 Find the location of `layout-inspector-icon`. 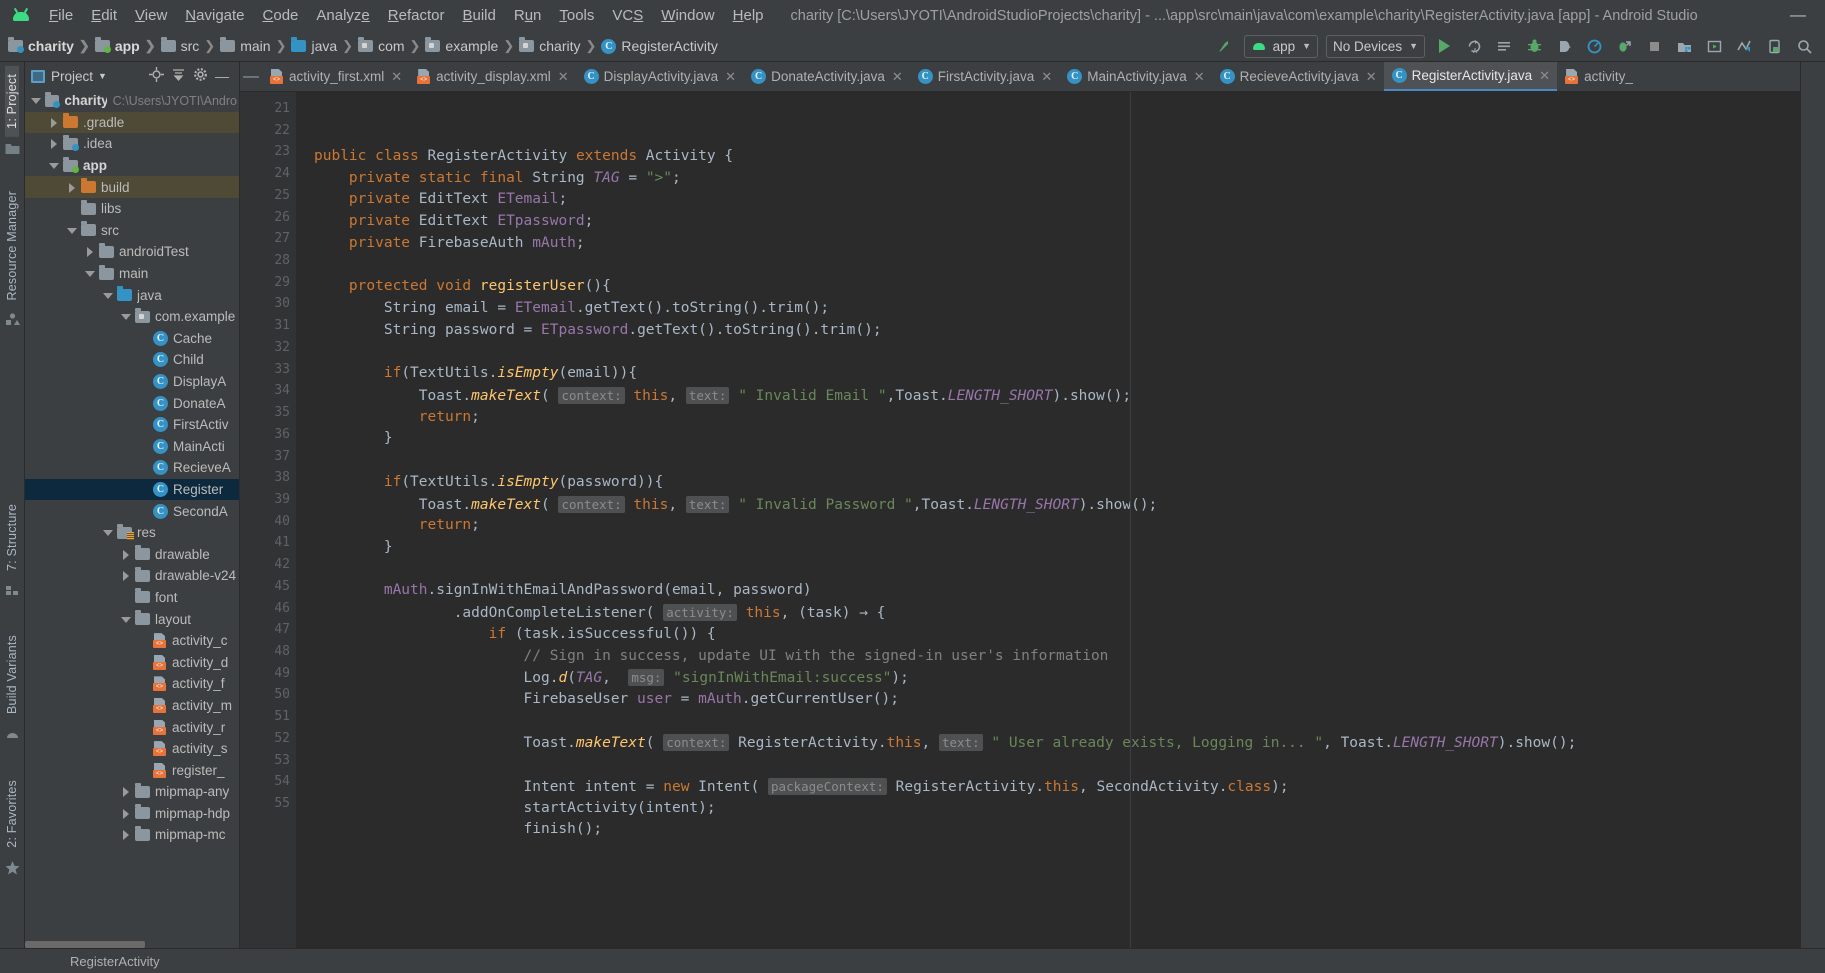

layout-inspector-icon is located at coordinates (1744, 46).